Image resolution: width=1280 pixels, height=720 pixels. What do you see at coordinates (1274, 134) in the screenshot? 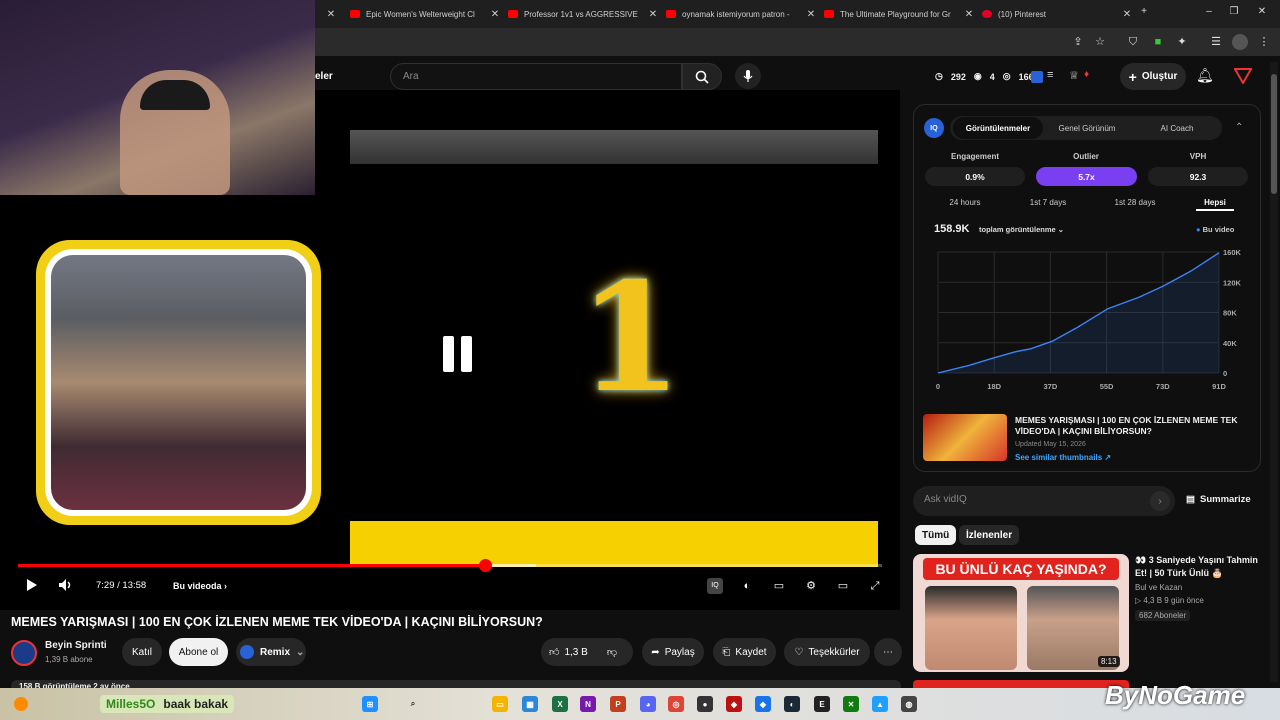
I see `scrollbar-thumb` at bounding box center [1274, 134].